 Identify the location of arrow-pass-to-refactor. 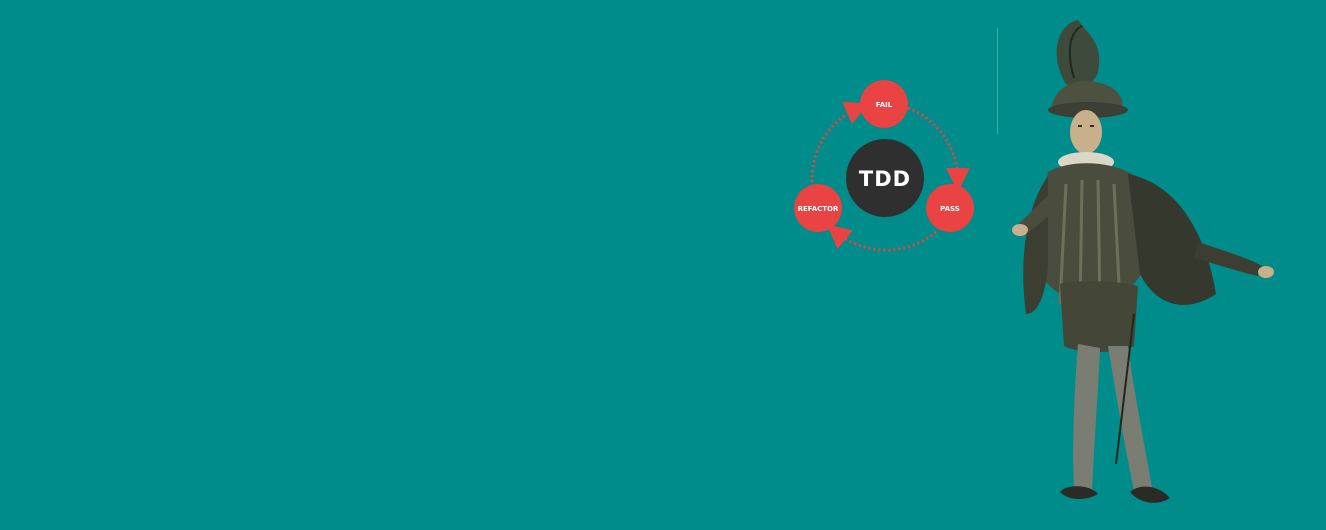
(881, 238).